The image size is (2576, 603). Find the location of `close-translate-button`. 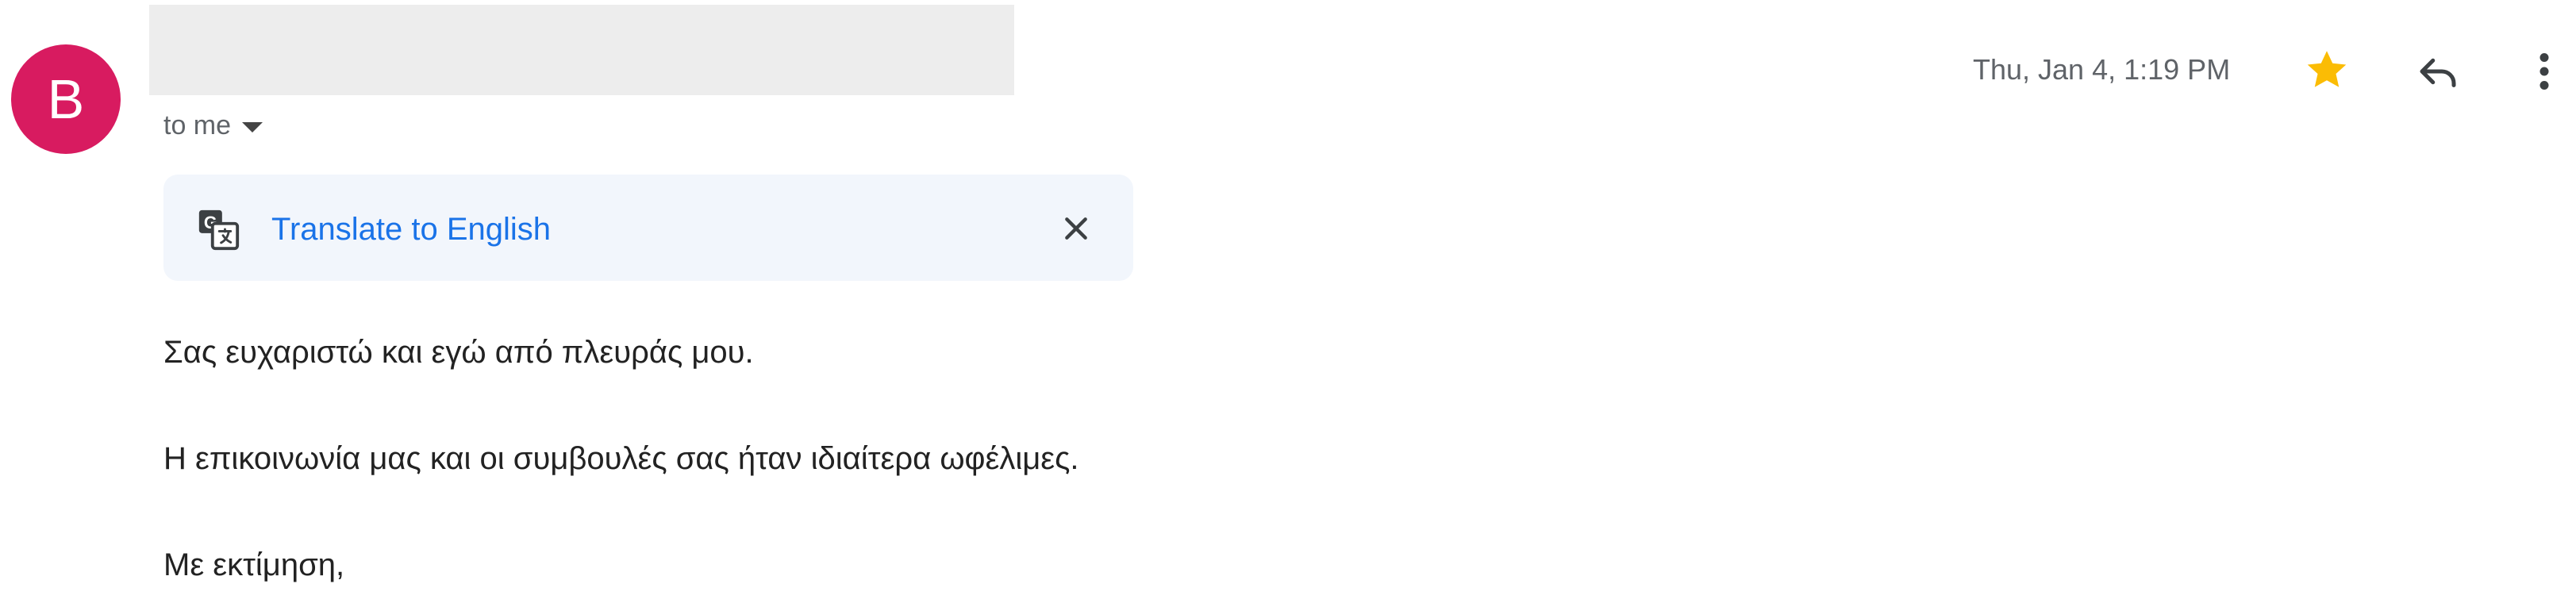

close-translate-button is located at coordinates (1076, 228).